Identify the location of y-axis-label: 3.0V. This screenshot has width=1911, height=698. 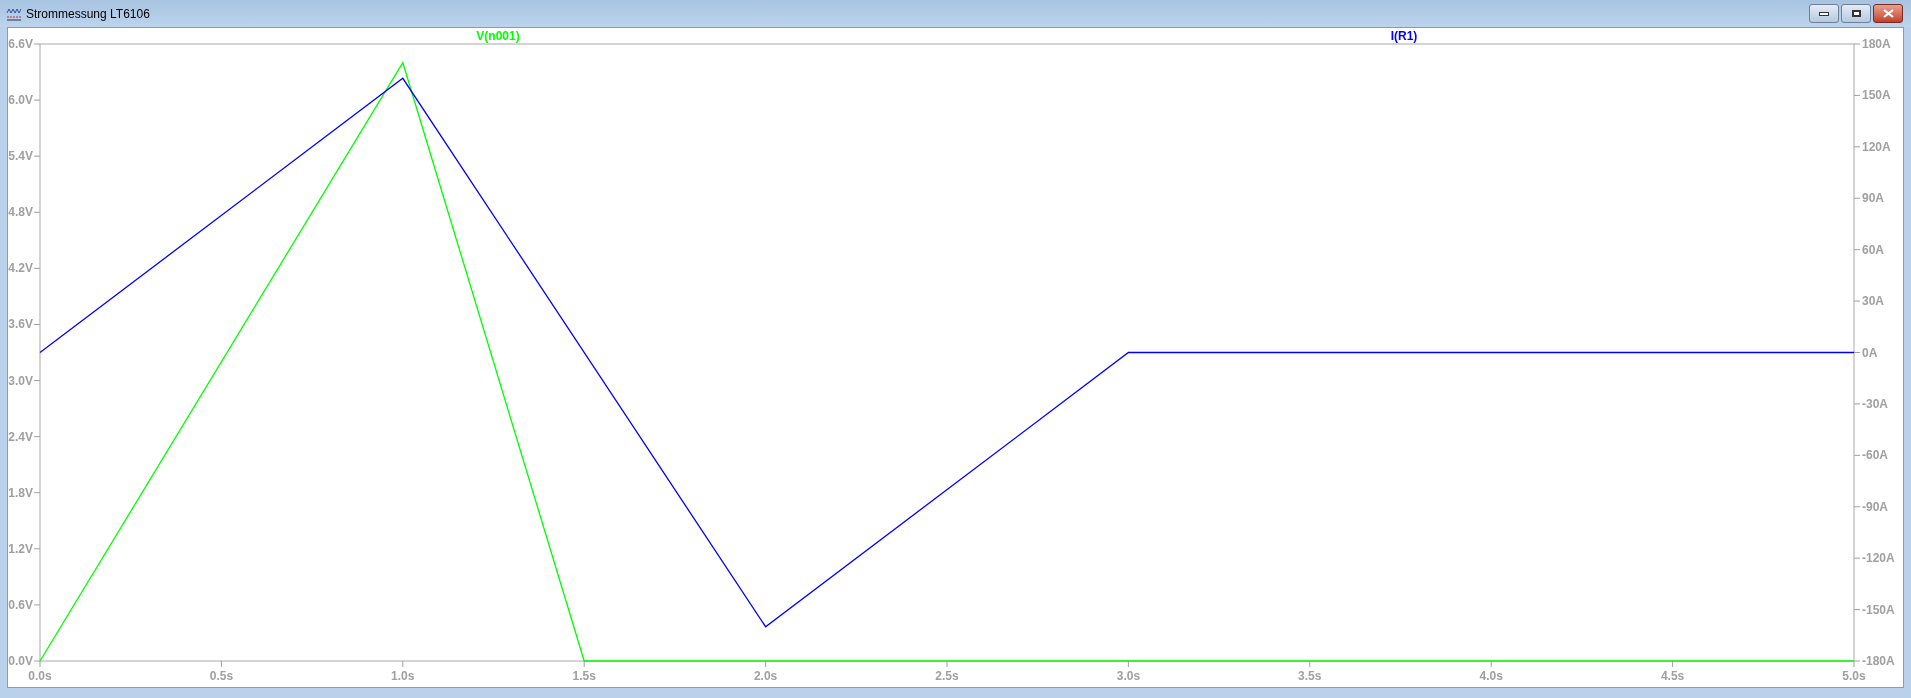
(20, 380).